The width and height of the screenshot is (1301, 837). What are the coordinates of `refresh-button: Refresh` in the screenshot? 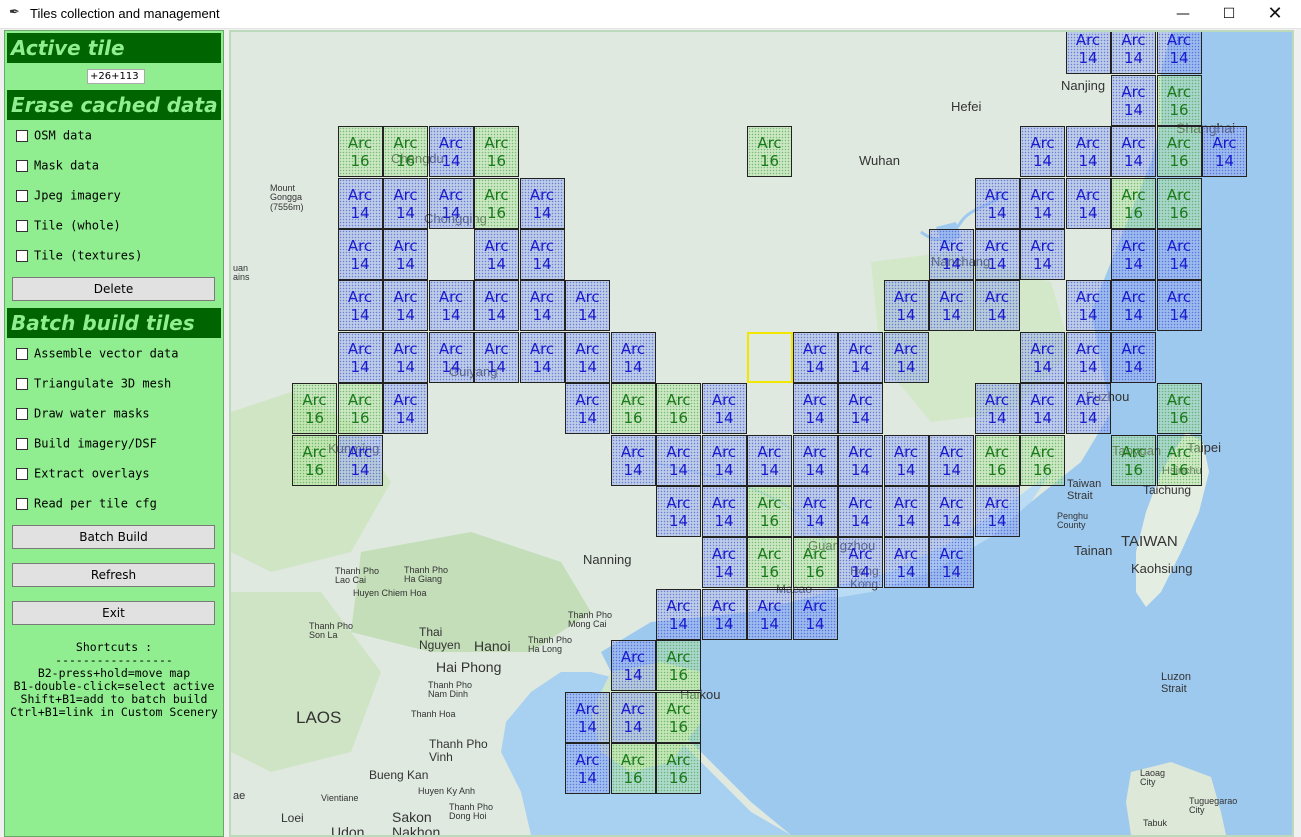 It's located at (113, 575).